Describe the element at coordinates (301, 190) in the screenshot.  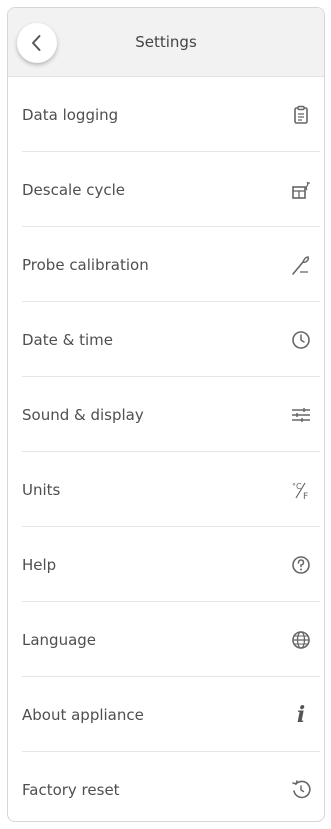
I see `descale-icon` at that location.